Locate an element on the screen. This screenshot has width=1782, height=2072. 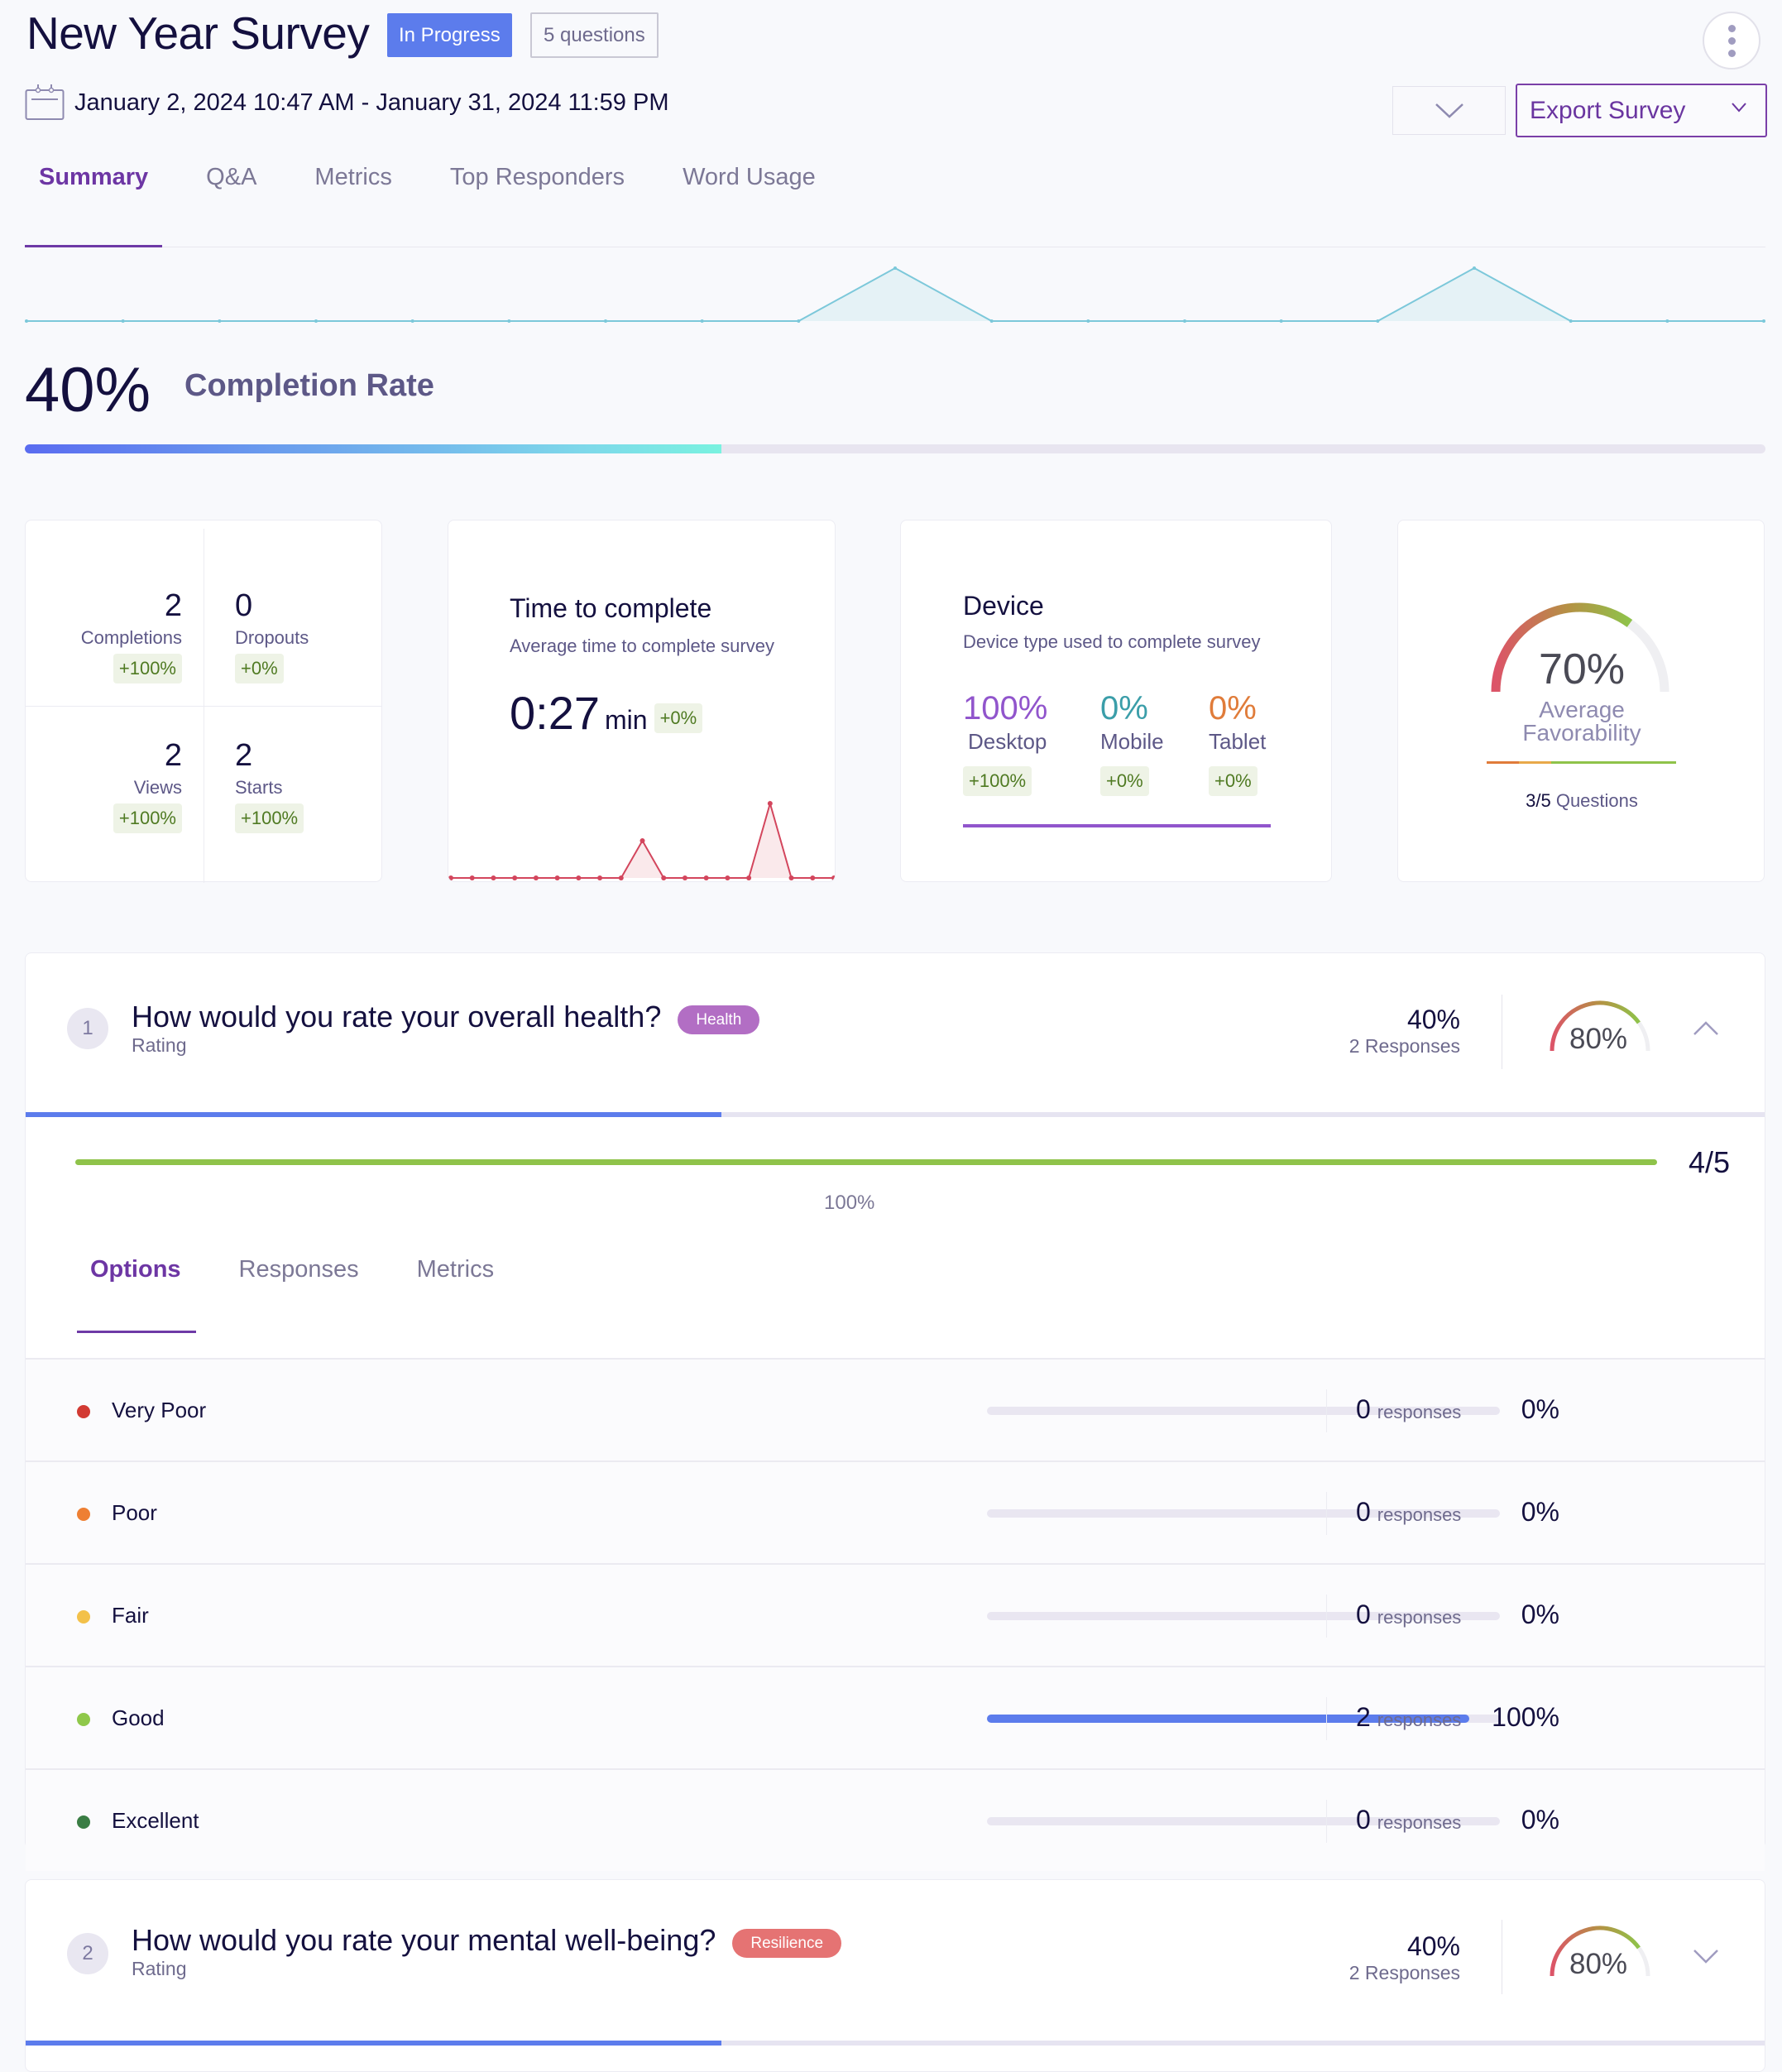
card-subtitle: Average time to complete survey is located at coordinates (642, 646).